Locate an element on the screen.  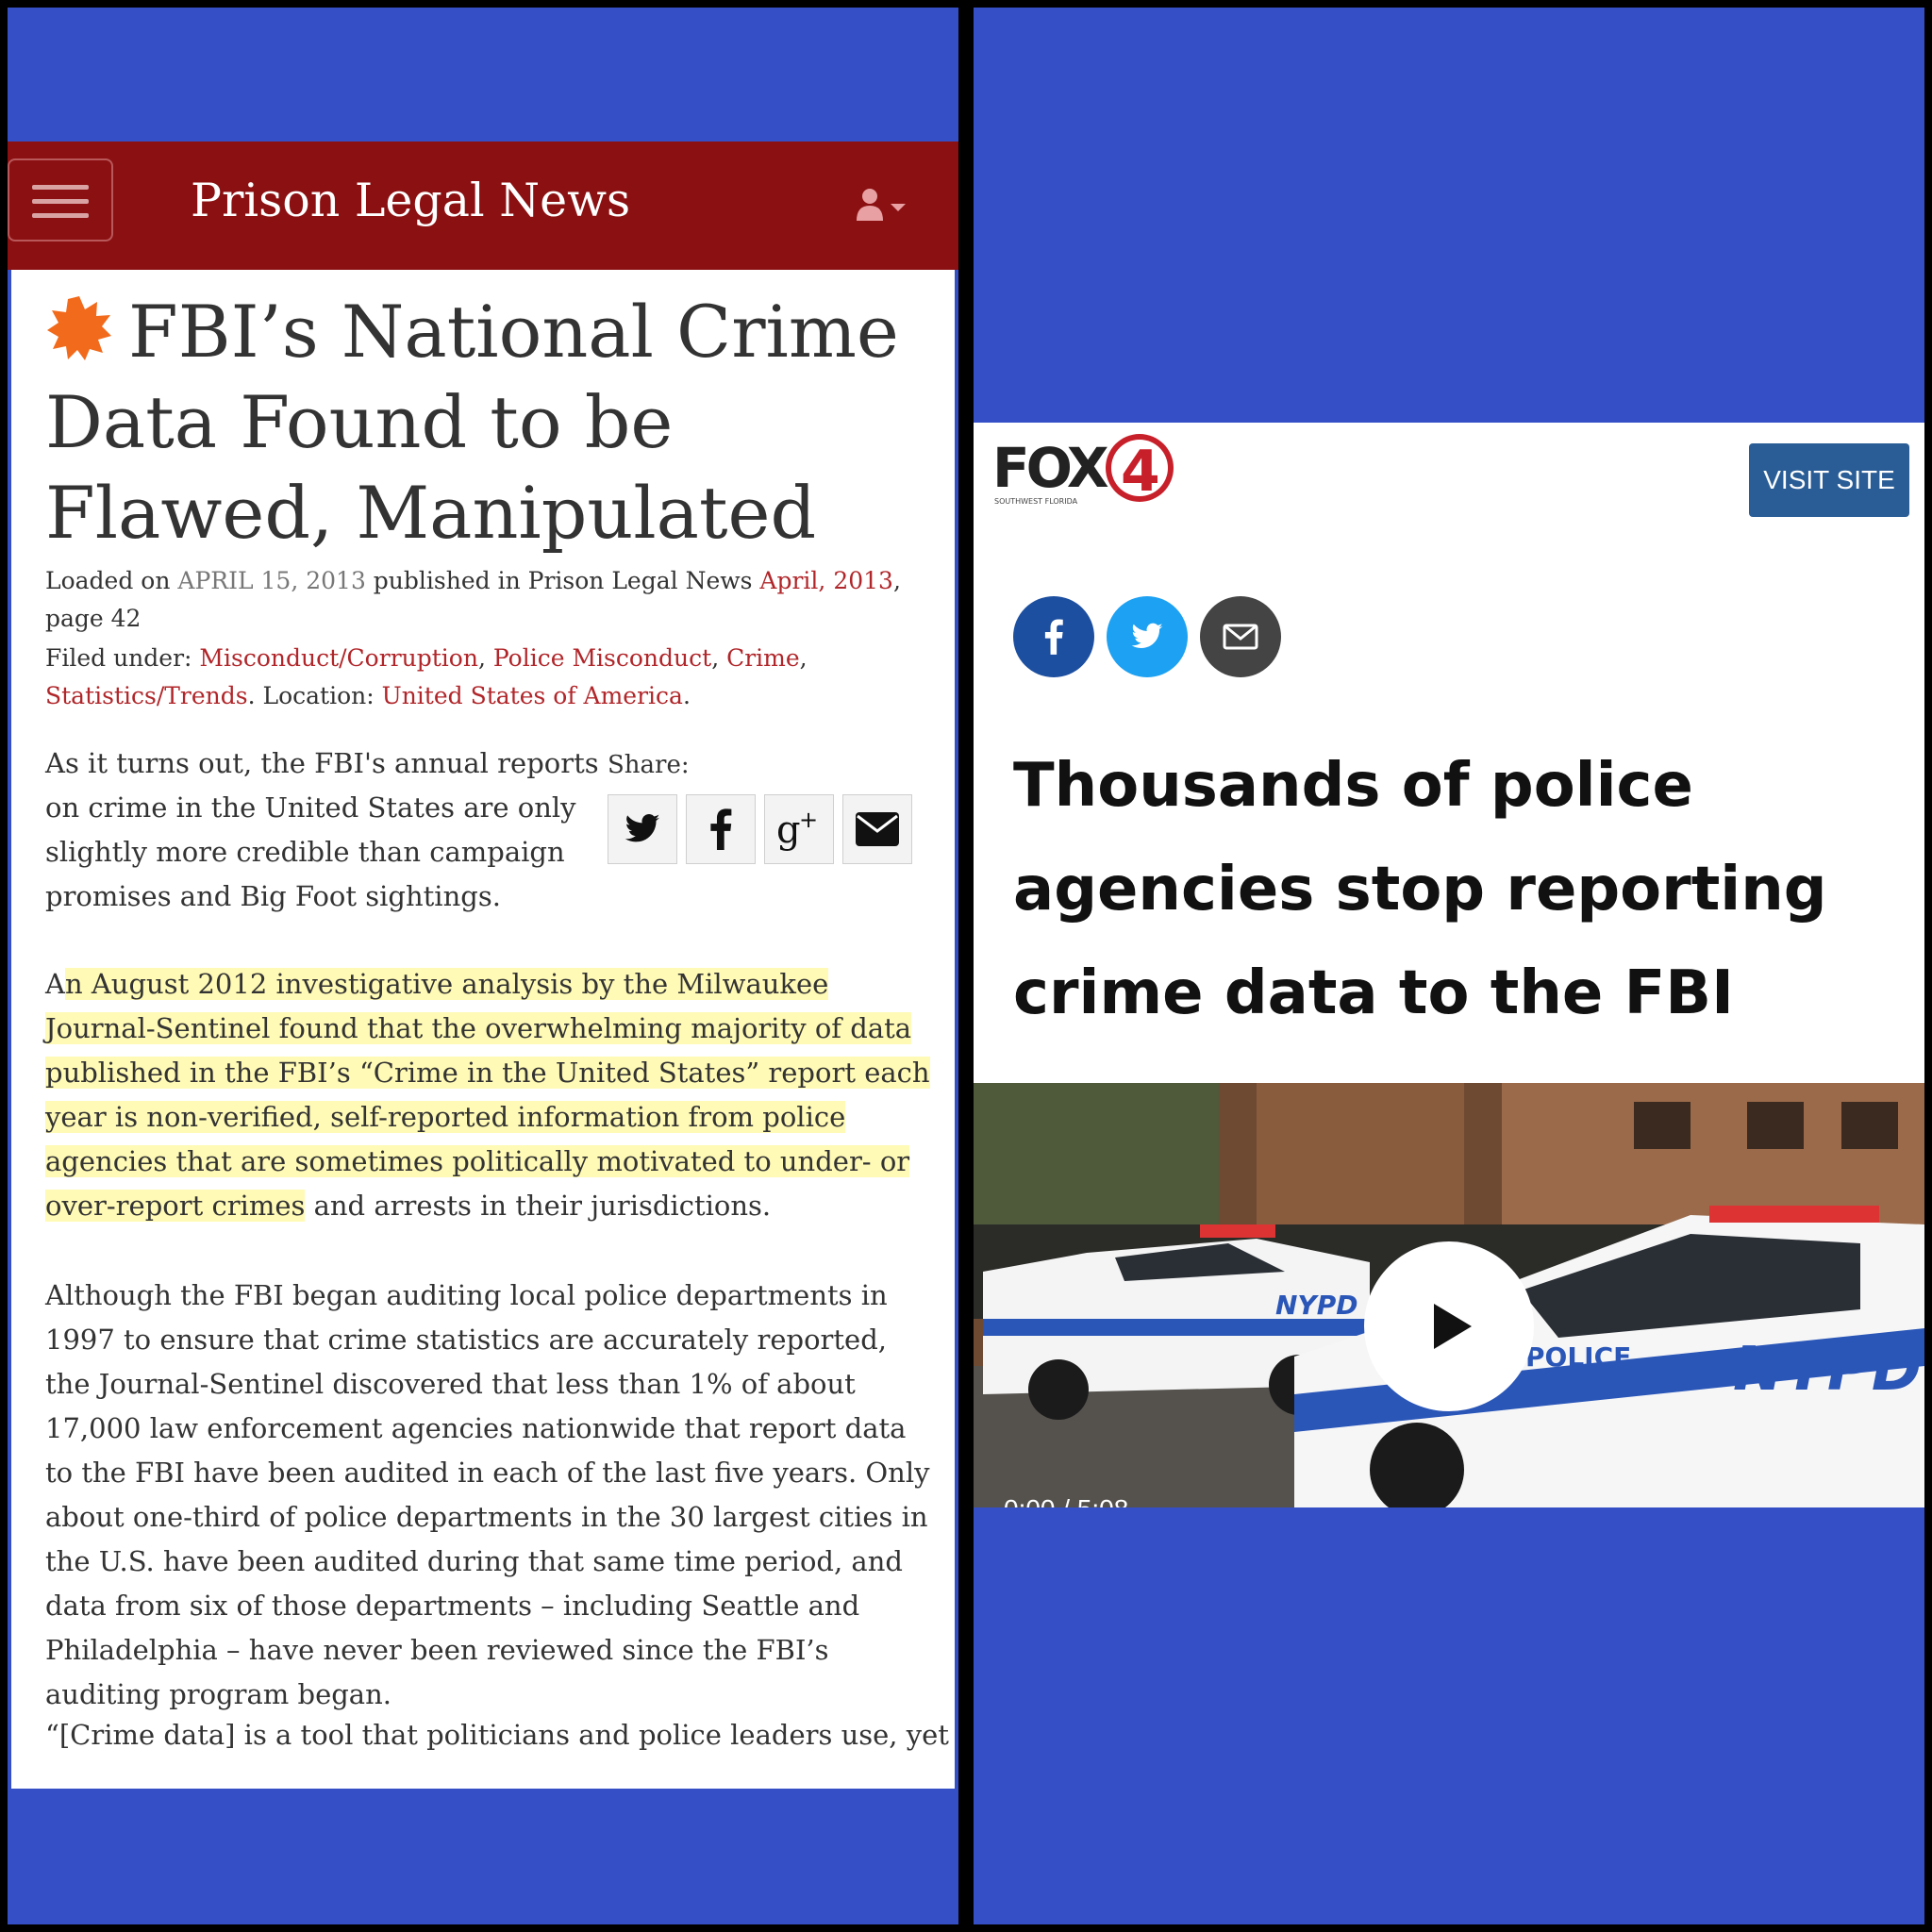
starburst-icon is located at coordinates (79, 328).